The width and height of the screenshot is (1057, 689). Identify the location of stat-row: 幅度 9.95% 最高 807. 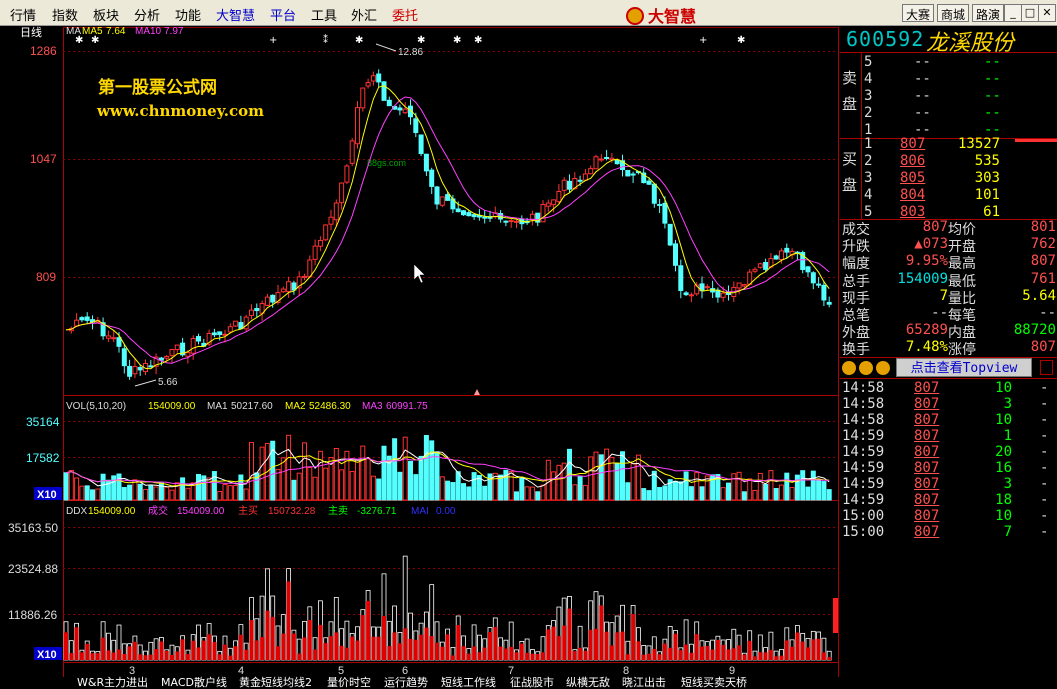
(948, 262).